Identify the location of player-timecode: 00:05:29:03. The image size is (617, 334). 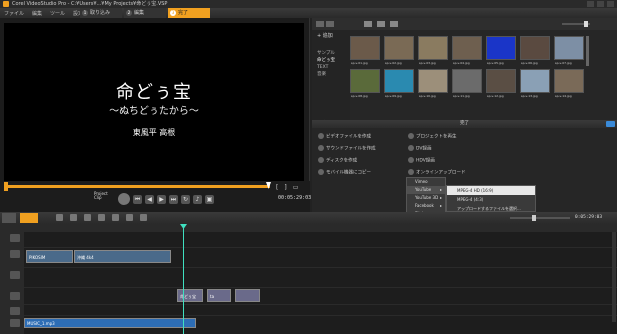
(294, 198).